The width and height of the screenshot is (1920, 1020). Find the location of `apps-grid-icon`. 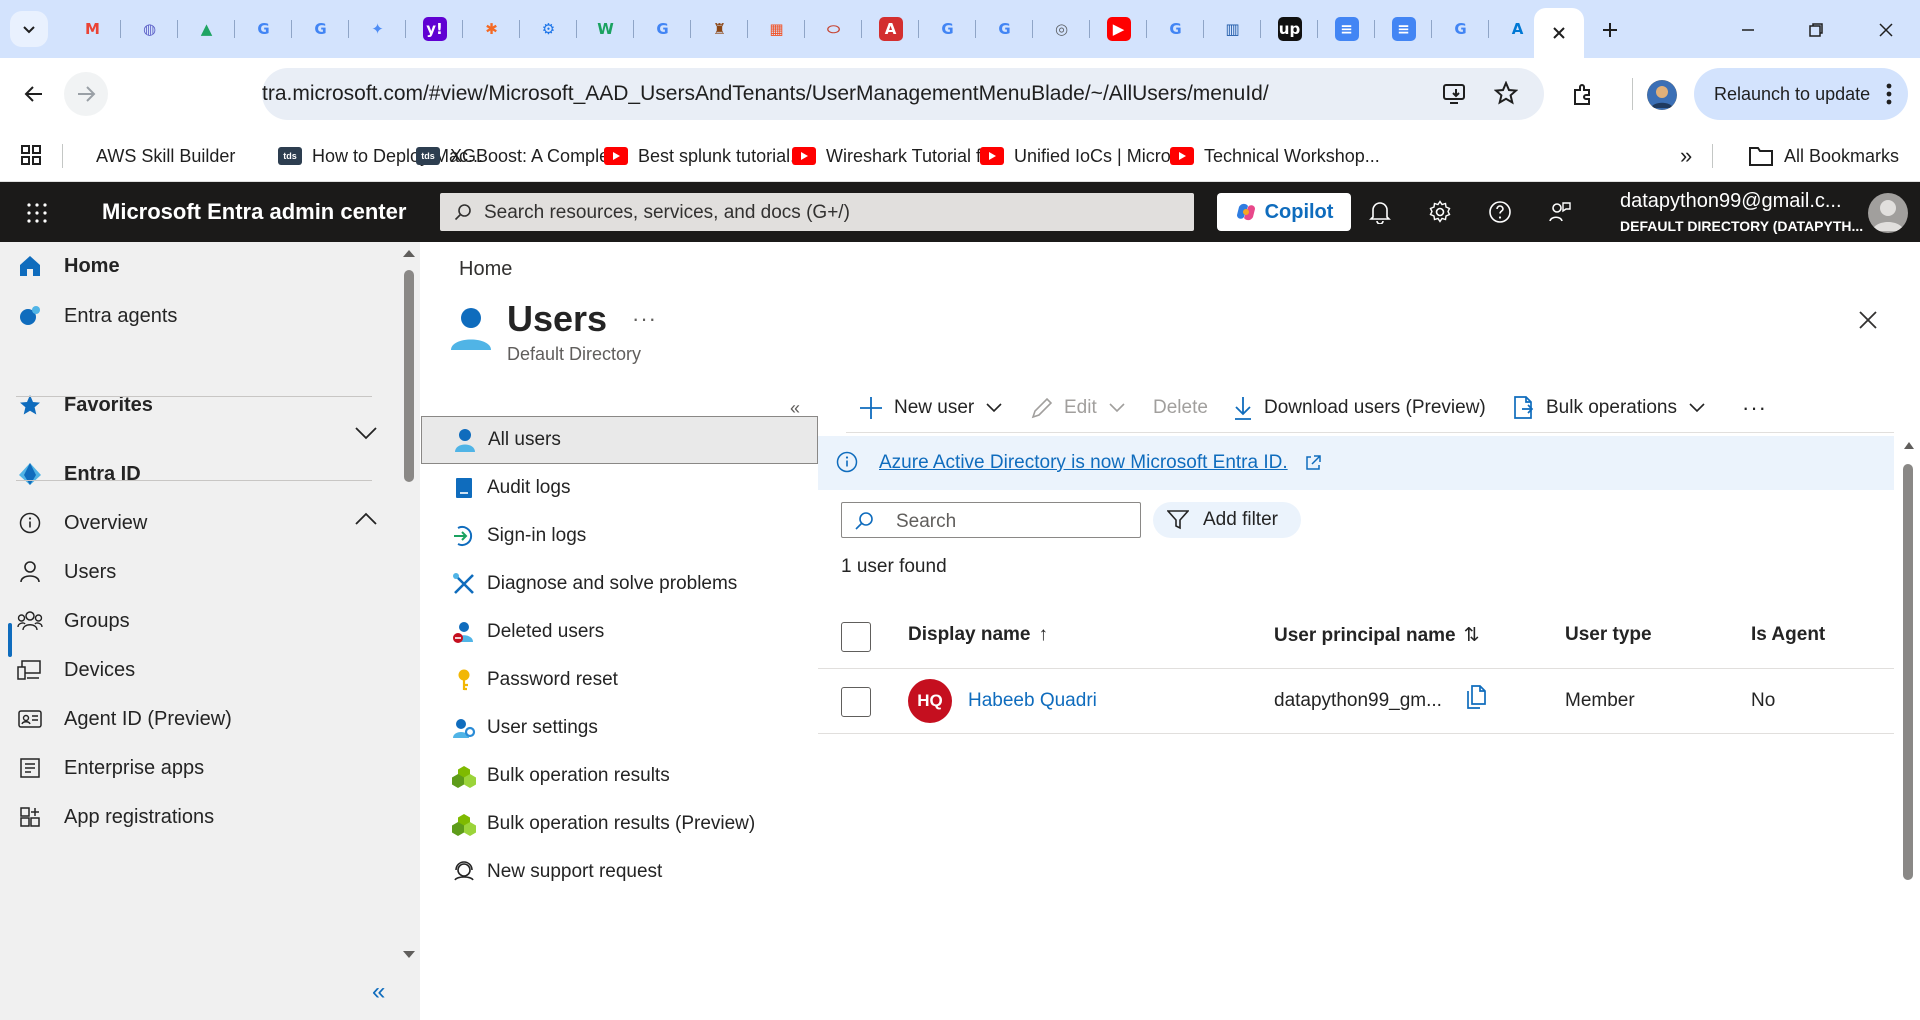

apps-grid-icon is located at coordinates (31, 155).